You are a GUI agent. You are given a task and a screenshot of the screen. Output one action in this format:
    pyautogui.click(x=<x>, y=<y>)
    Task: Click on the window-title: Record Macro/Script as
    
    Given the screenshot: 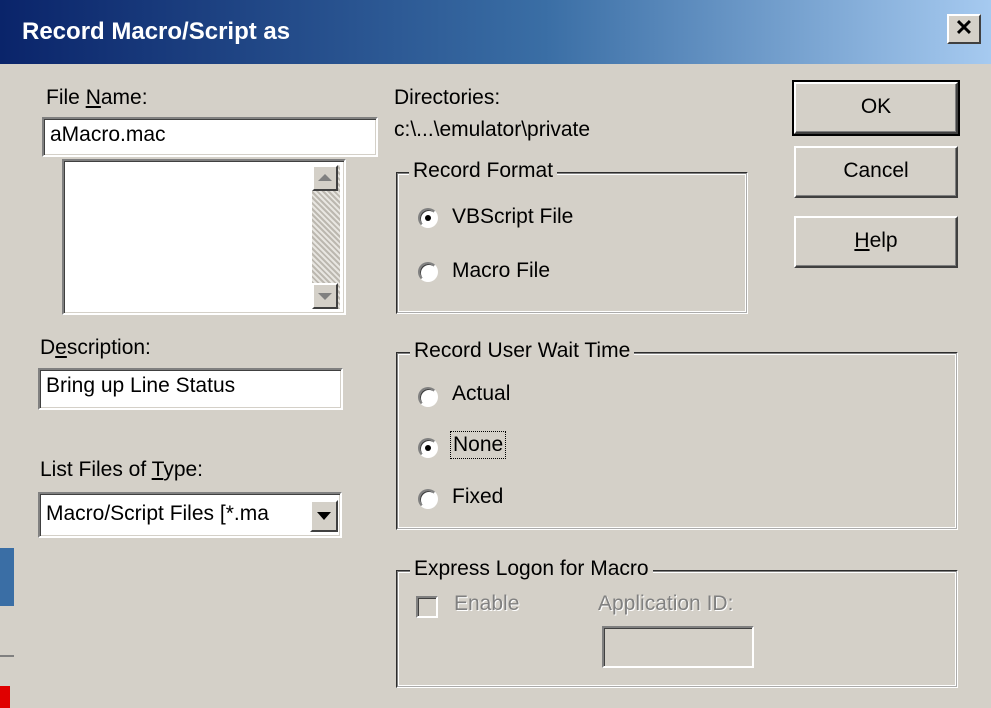 What is the action you would take?
    pyautogui.click(x=156, y=31)
    